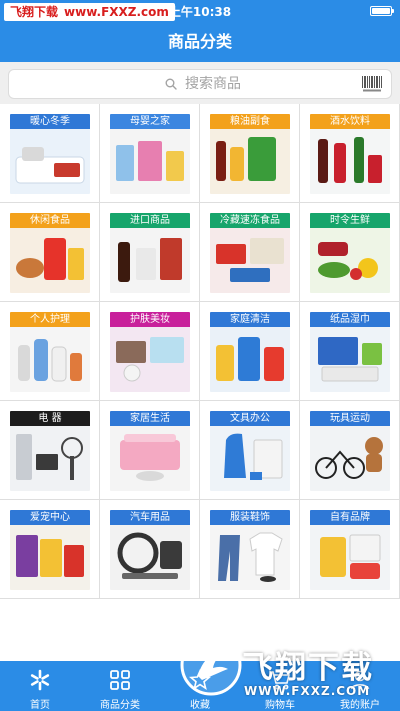 The height and width of the screenshot is (711, 400). I want to click on category-thumbnail: 家居生活, so click(150, 451).